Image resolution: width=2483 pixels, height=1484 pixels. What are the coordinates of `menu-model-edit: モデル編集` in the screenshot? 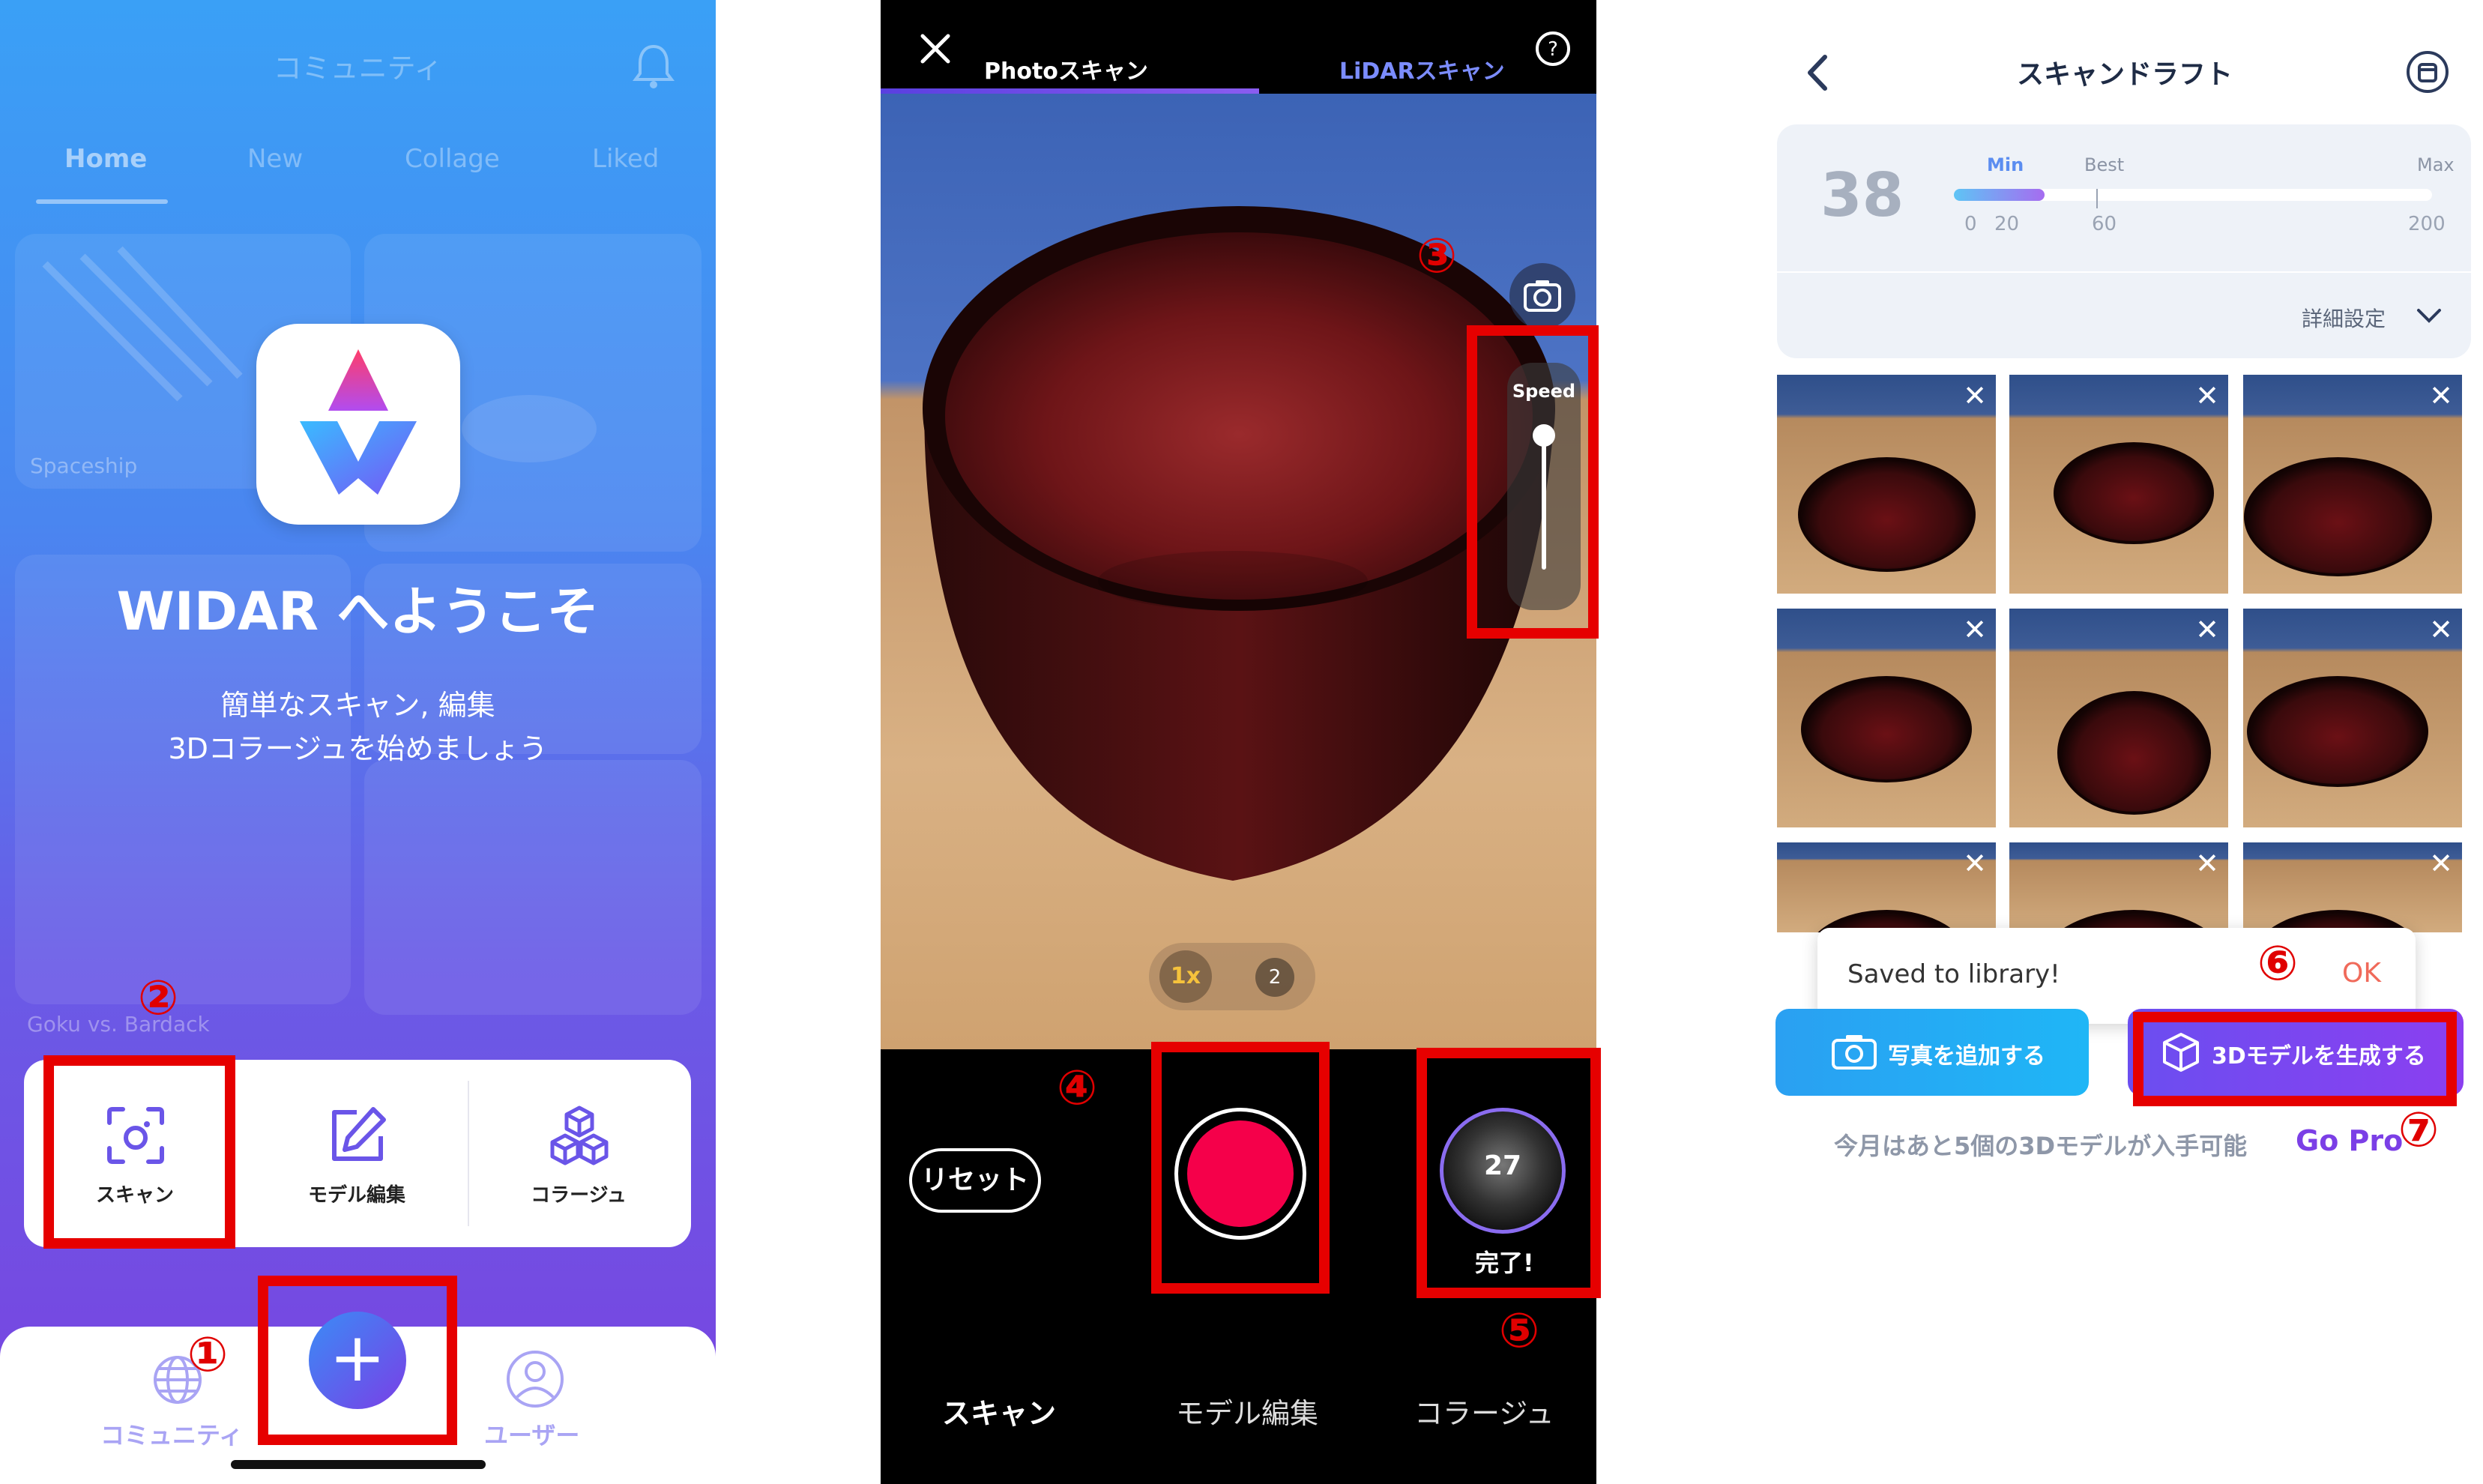 It's located at (357, 1153).